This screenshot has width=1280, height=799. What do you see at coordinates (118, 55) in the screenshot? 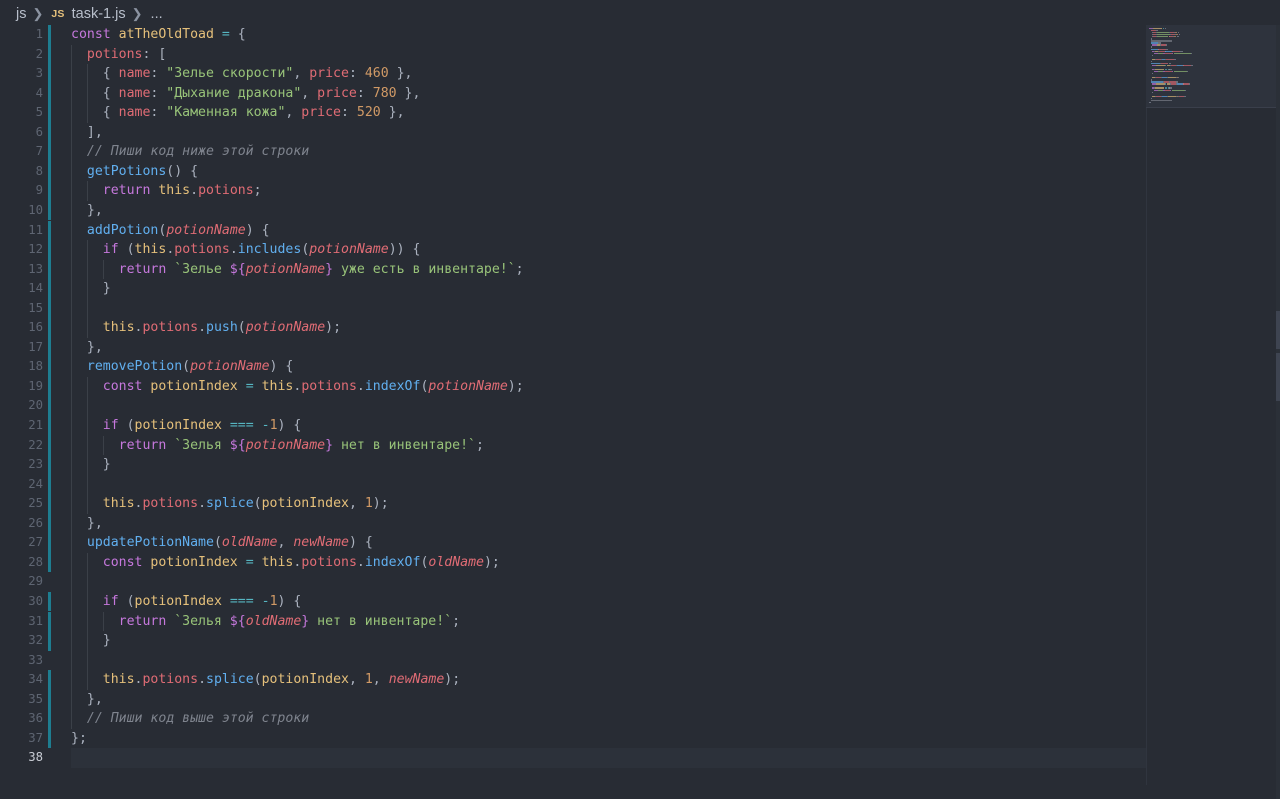
I see `code-text: potions: [` at bounding box center [118, 55].